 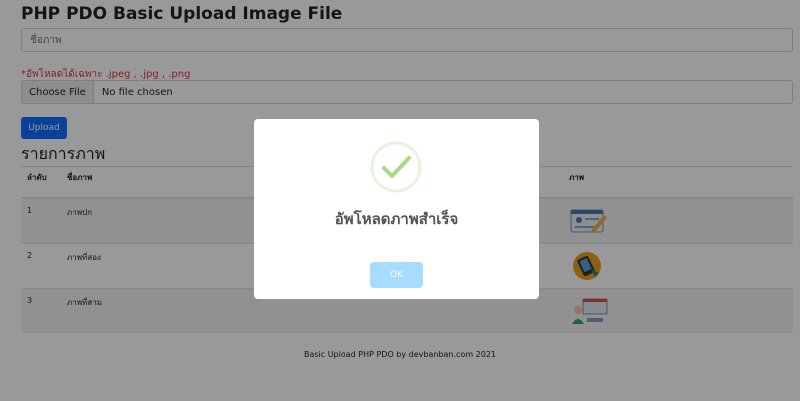 I want to click on modal-title: อัพโหลดภาพสำเร็จ, so click(x=396, y=219).